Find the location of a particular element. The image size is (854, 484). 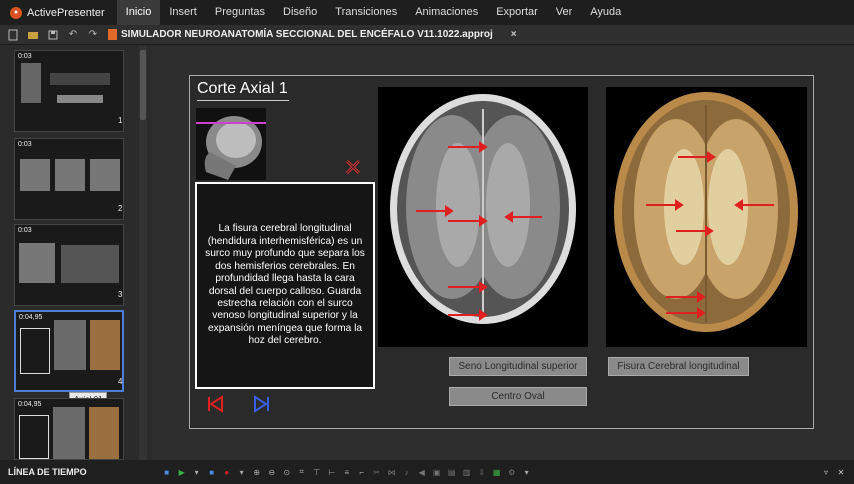

layers-icon: ■ is located at coordinates (167, 472).